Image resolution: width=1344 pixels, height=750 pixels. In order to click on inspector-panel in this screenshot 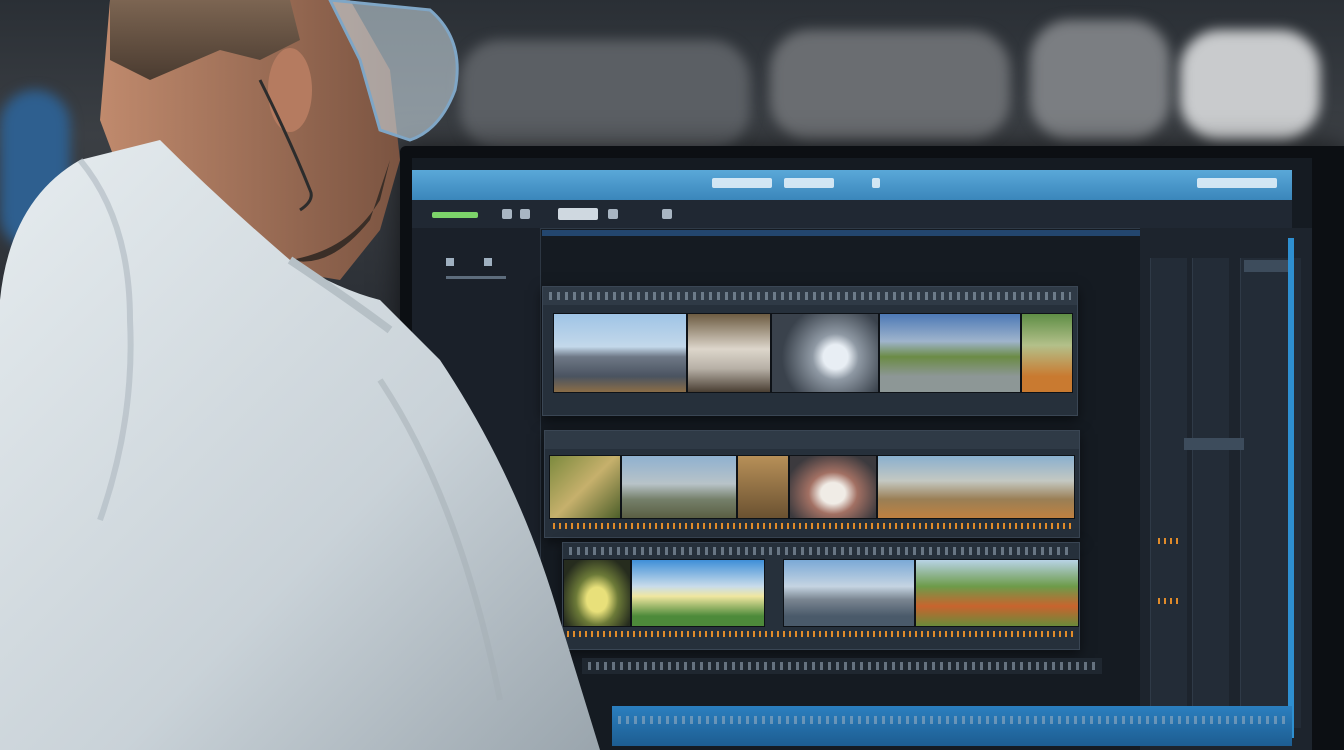, I will do `click(1226, 489)`.